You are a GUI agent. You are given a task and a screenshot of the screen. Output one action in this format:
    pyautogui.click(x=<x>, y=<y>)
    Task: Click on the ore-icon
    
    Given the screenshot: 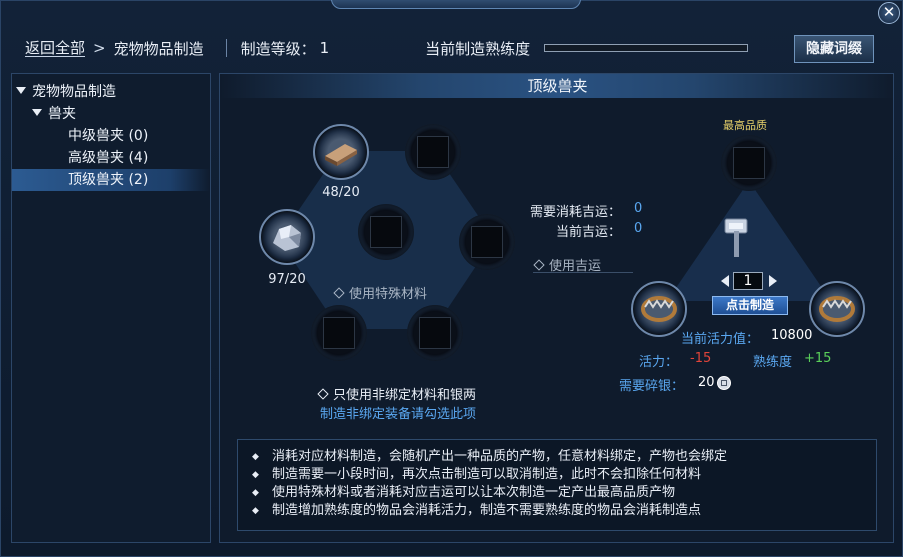 What is the action you would take?
    pyautogui.click(x=287, y=238)
    